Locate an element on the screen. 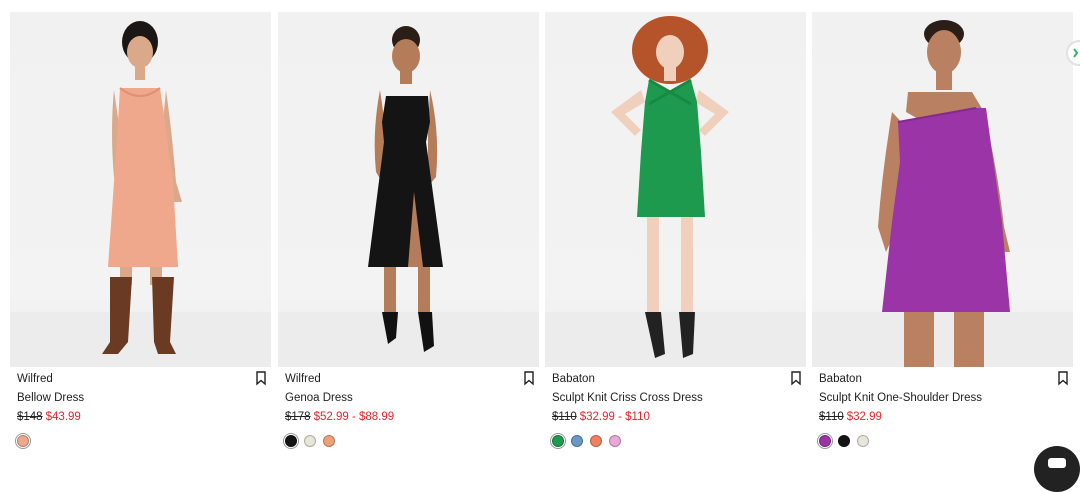  product-name: Sculpt Knit Criss Cross Dress is located at coordinates (627, 398).